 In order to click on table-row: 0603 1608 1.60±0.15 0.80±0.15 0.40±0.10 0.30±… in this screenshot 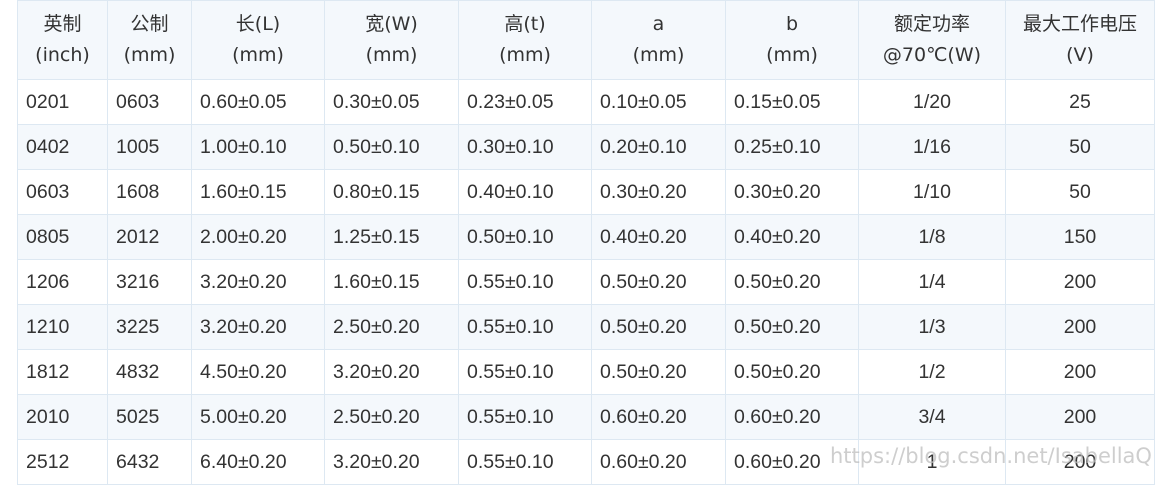, I will do `click(586, 192)`.